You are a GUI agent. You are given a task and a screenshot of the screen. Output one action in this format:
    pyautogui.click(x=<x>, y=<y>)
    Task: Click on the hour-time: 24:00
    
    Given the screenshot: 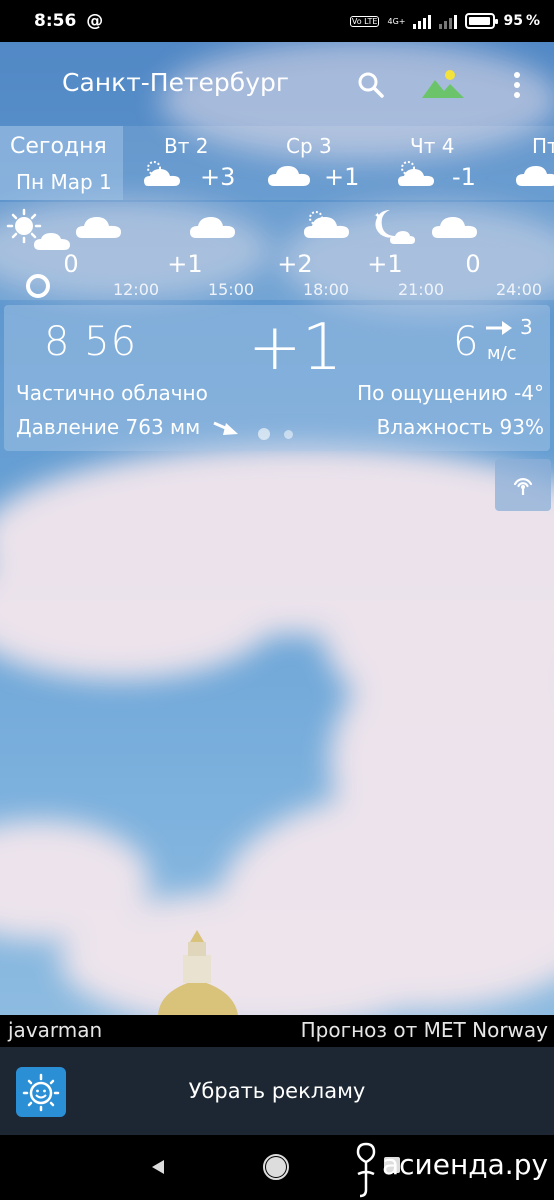 What is the action you would take?
    pyautogui.click(x=519, y=289)
    